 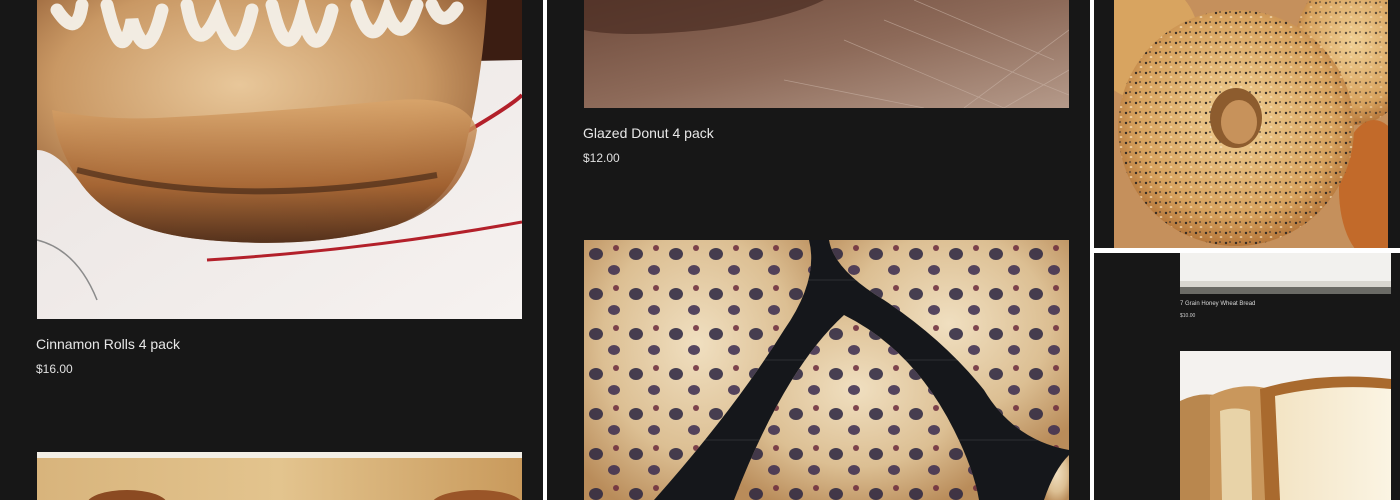 What do you see at coordinates (108, 344) in the screenshot?
I see `product-title: Cinnamon Rolls 4 pack` at bounding box center [108, 344].